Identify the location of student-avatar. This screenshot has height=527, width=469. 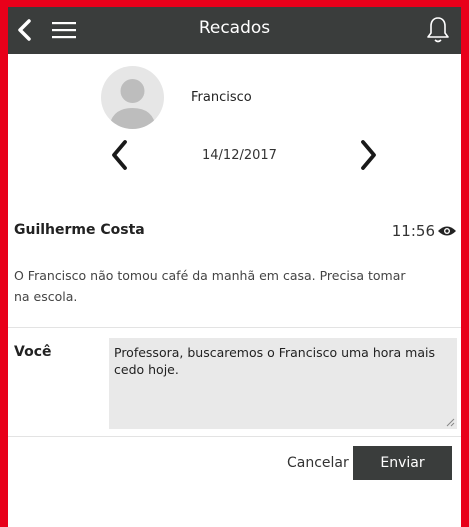
(132, 97).